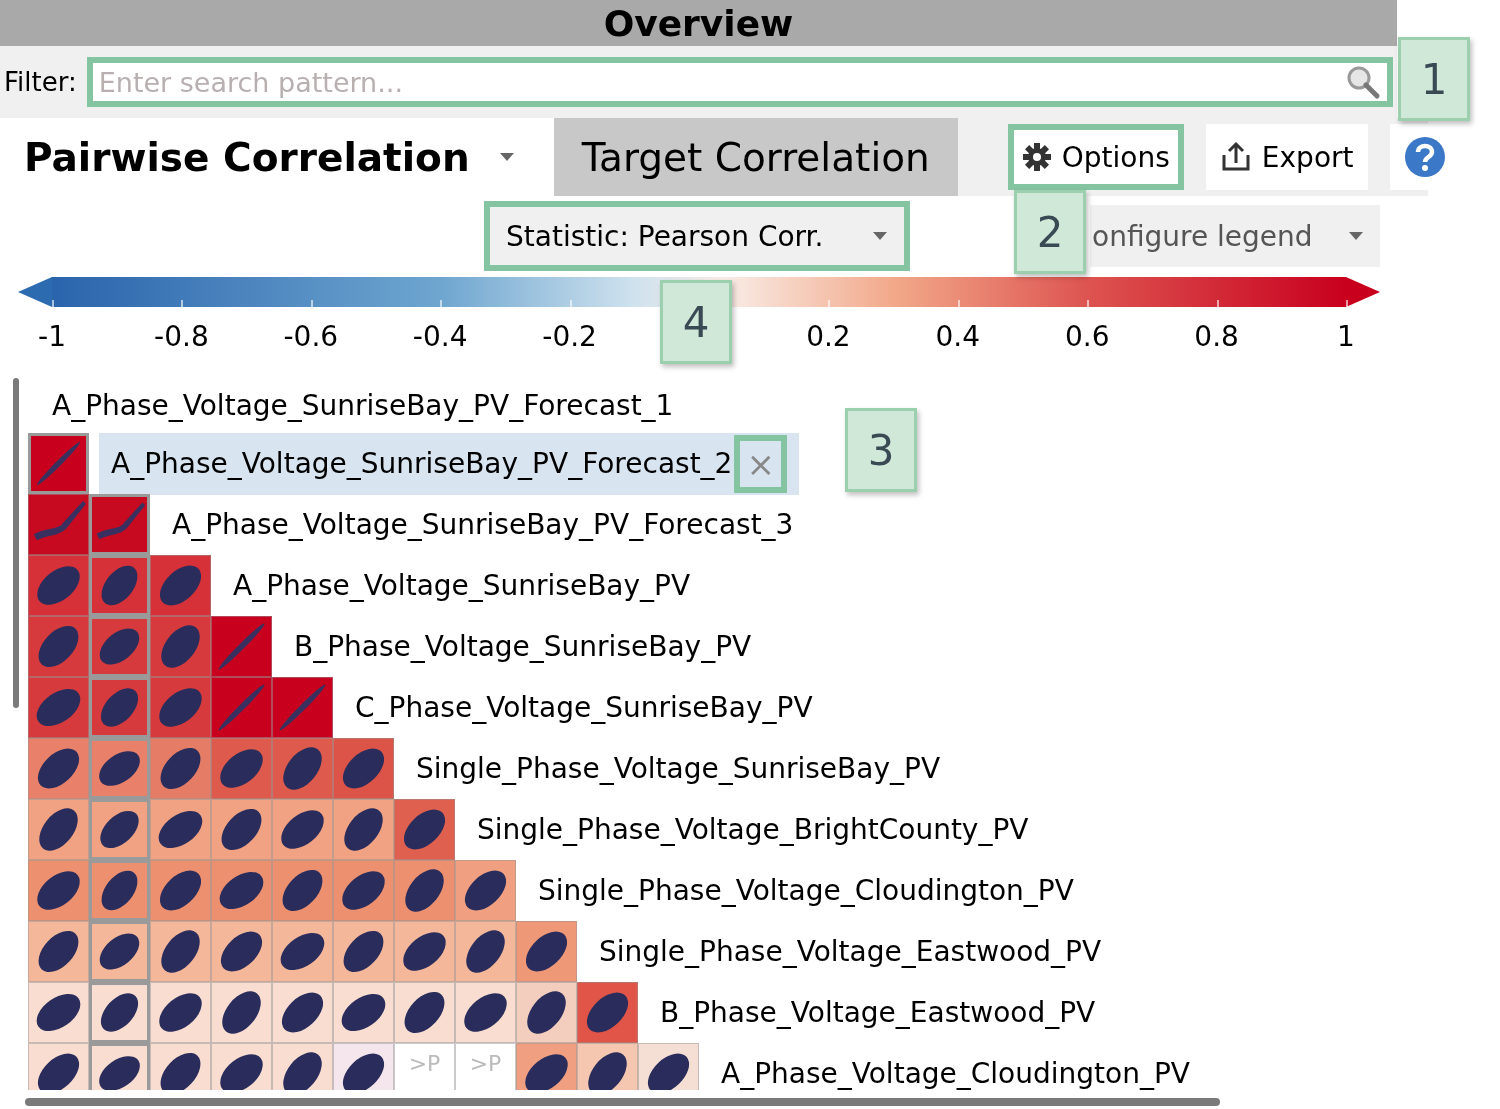  I want to click on view-tab: Target Correlation, so click(755, 157).